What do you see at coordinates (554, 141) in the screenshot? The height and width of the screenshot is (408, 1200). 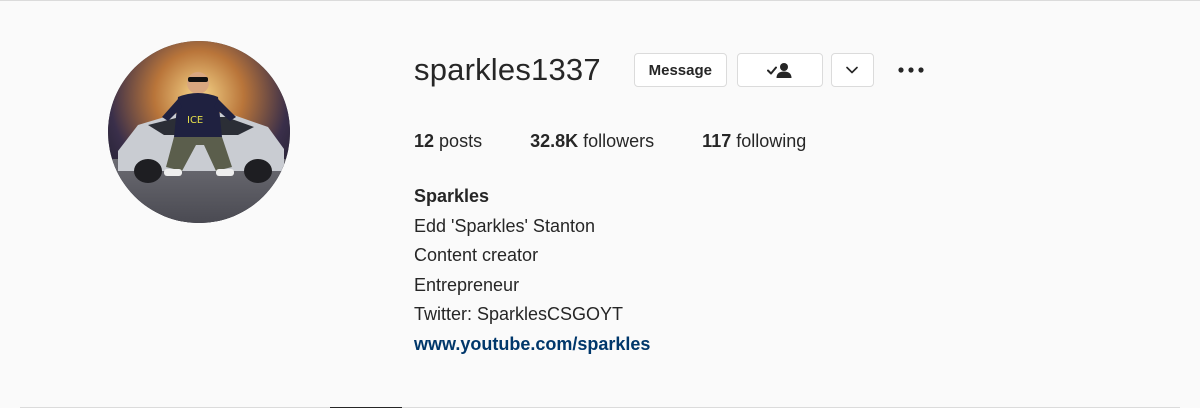 I see `followers-count: 32.8K` at bounding box center [554, 141].